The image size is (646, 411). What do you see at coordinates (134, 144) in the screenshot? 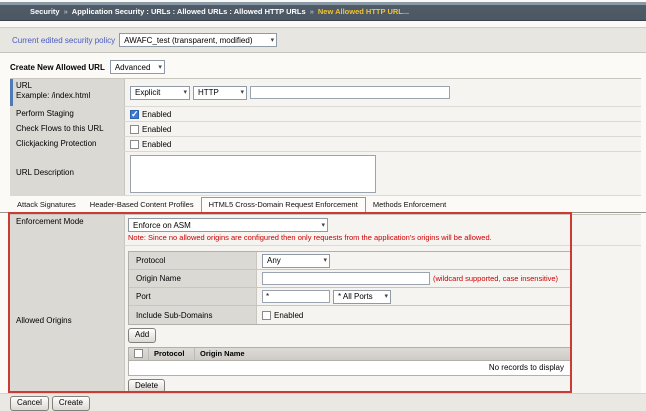
I see `clickjacking-checkbox` at bounding box center [134, 144].